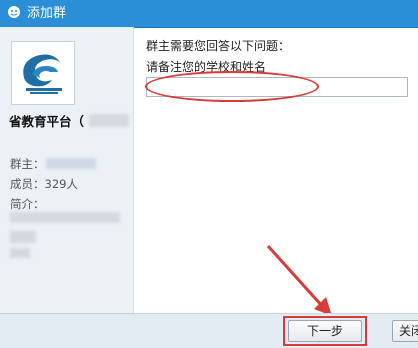 This screenshot has height=348, width=418. Describe the element at coordinates (27, 204) in the screenshot. I see `intro-label: 简介：` at that location.